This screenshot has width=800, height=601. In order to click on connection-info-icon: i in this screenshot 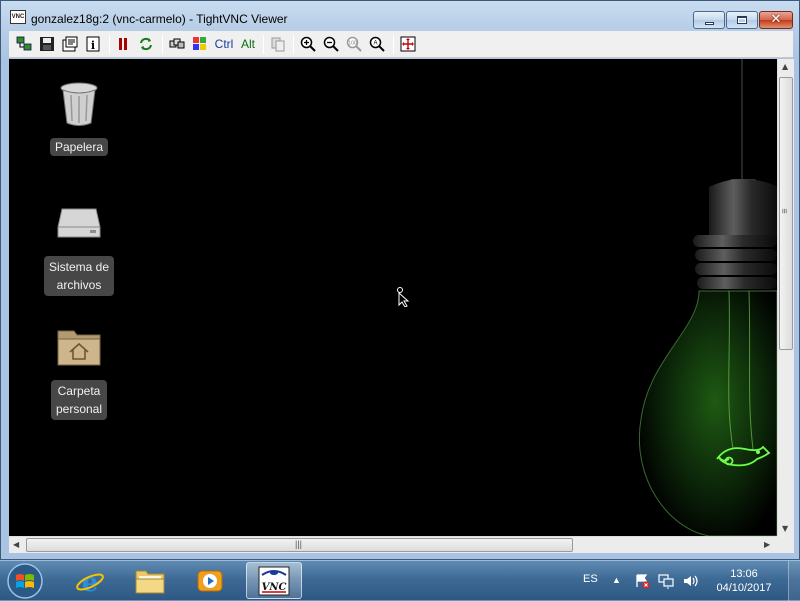, I will do `click(93, 44)`.